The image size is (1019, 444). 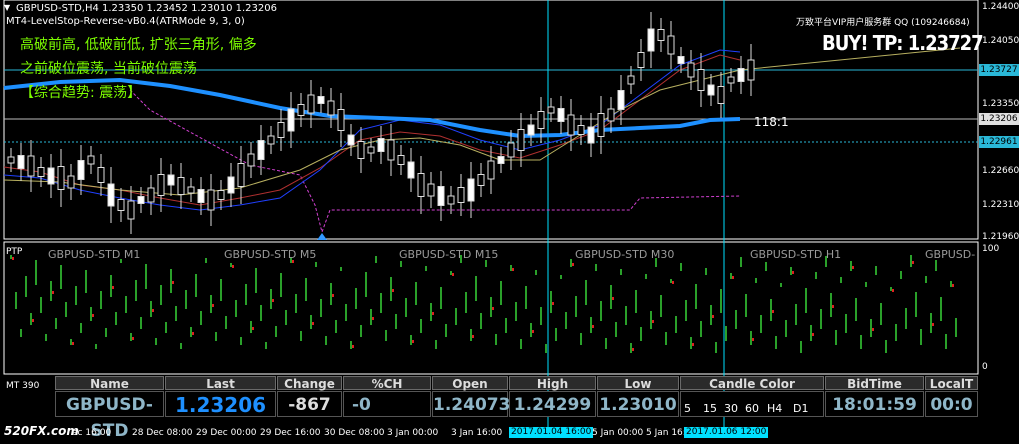 What do you see at coordinates (903, 43) in the screenshot?
I see `buy-signal: BUY! TP: 1.23727` at bounding box center [903, 43].